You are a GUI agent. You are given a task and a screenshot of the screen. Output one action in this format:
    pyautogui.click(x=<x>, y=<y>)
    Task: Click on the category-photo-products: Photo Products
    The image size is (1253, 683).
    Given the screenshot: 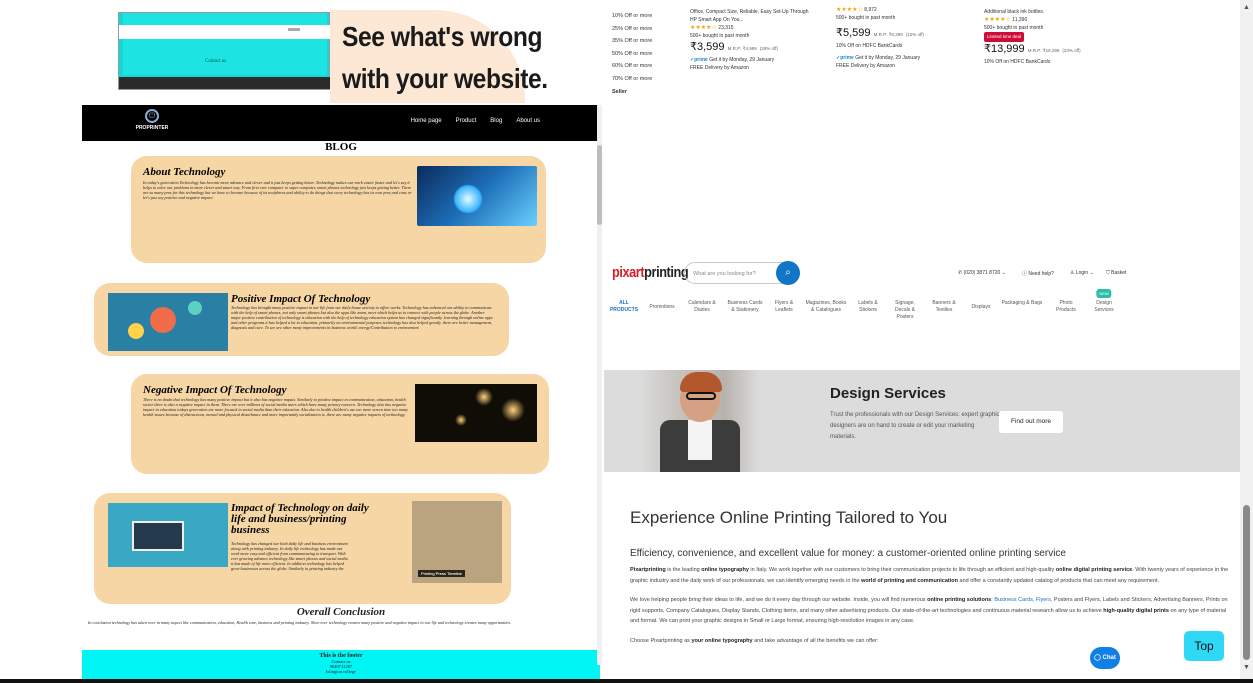 What is the action you would take?
    pyautogui.click(x=1066, y=307)
    